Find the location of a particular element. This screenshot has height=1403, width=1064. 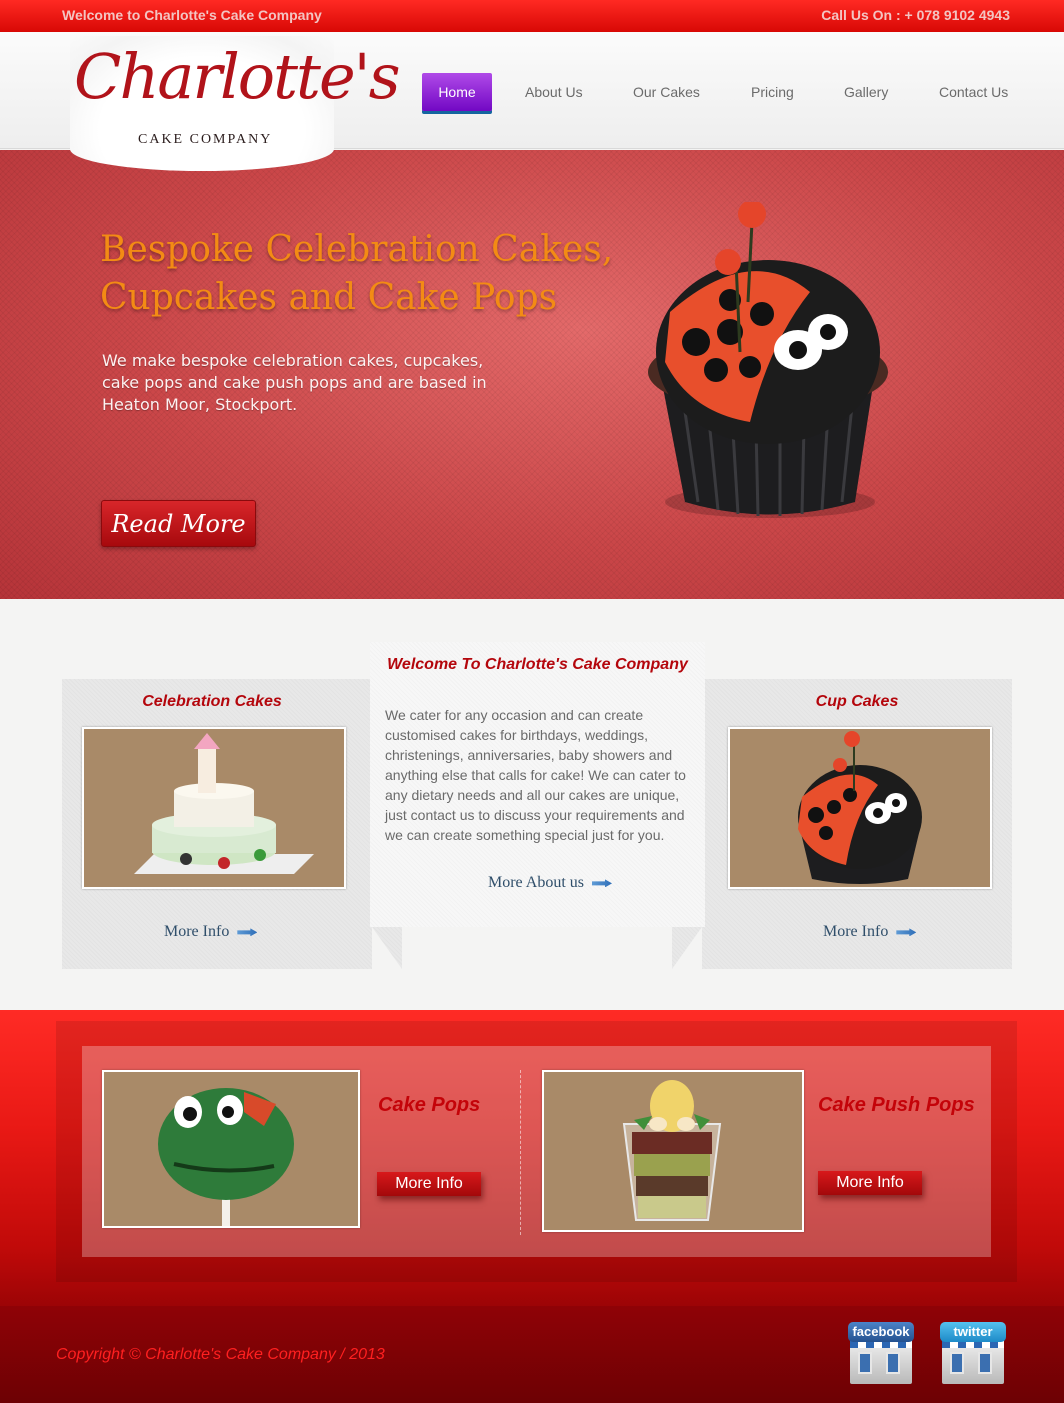

cake-pops-more-info-button: More Info is located at coordinates (429, 1184).